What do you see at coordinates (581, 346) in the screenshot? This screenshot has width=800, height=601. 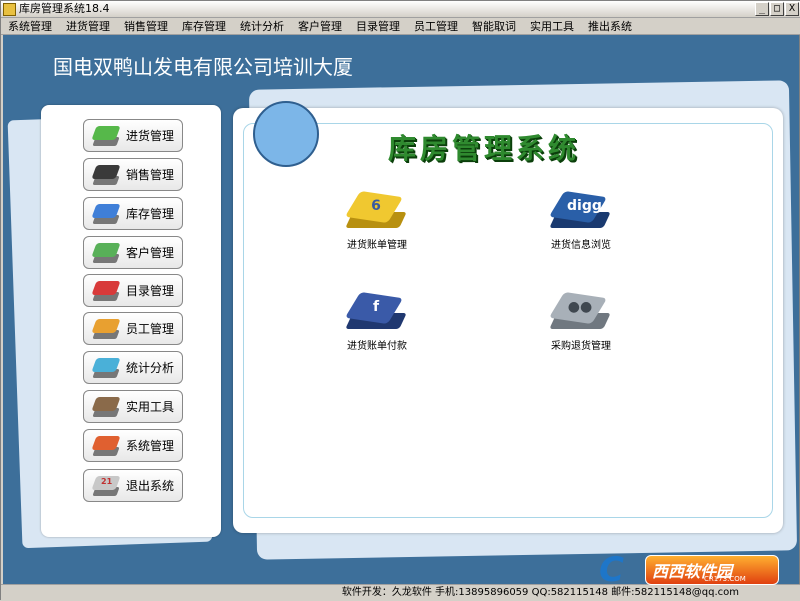 I see `tile-label: 采购退货管理` at bounding box center [581, 346].